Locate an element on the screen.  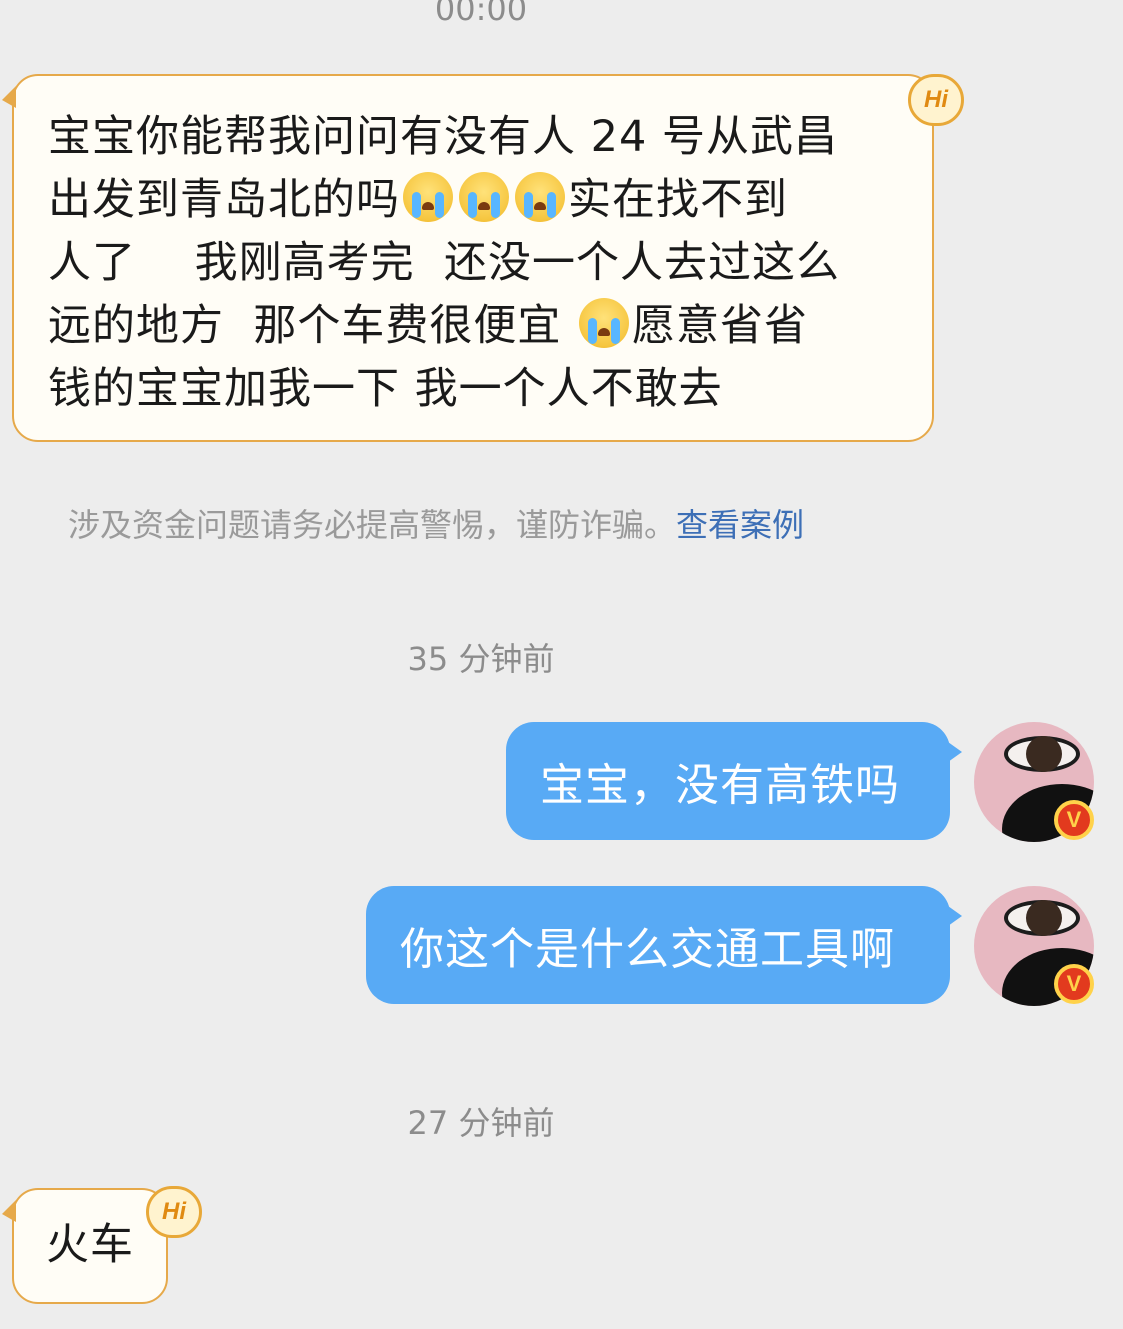
message-line-4: 远的地方 那个车费很便宜 愿意省省 is located at coordinates (490, 326).